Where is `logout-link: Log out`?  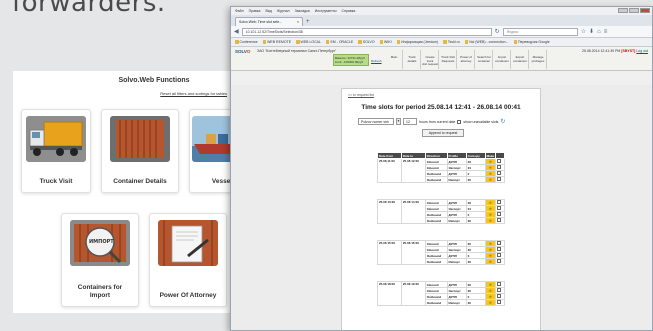 logout-link: Log out is located at coordinates (642, 51).